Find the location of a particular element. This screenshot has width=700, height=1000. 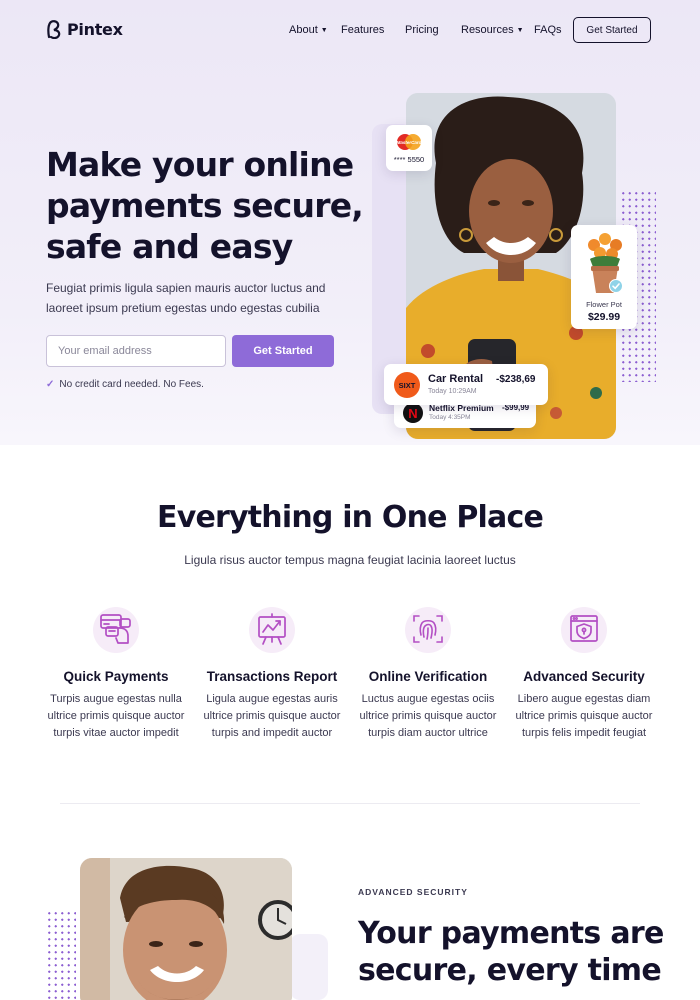

hero-get-started-button: Get Started is located at coordinates (283, 351).